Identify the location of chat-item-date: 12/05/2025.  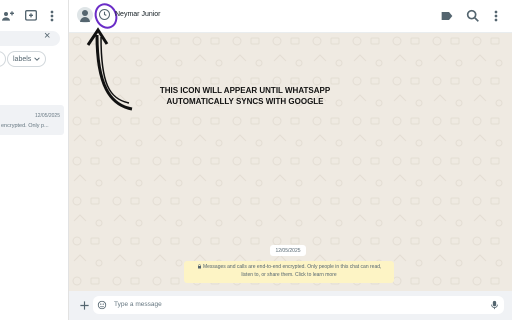
(47, 116).